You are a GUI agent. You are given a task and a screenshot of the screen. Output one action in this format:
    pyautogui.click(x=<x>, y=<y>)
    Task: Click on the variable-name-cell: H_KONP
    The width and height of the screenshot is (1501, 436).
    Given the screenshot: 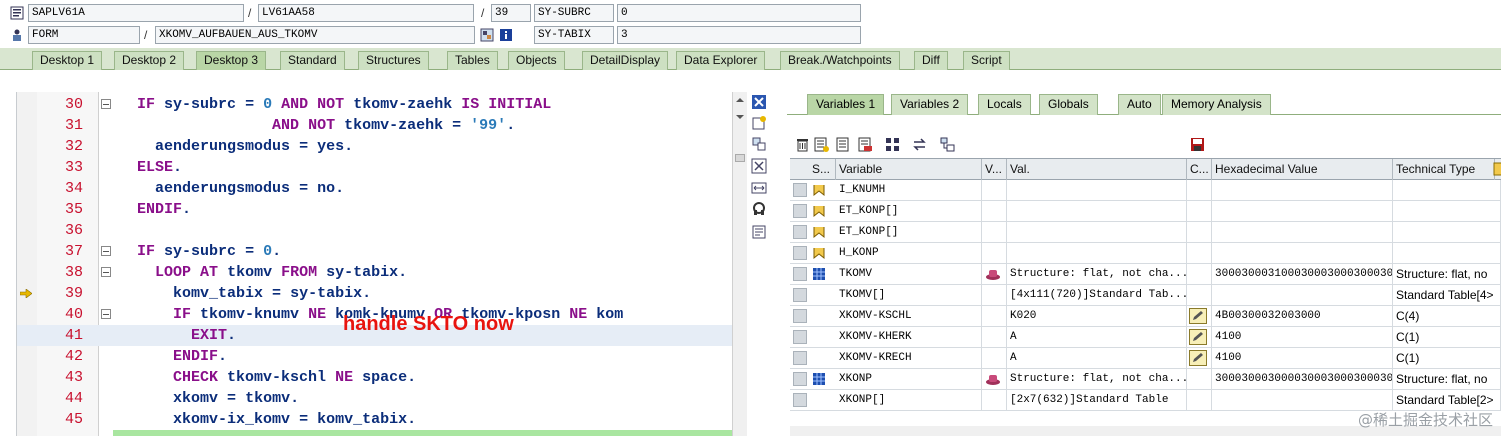 What is the action you would take?
    pyautogui.click(x=909, y=253)
    